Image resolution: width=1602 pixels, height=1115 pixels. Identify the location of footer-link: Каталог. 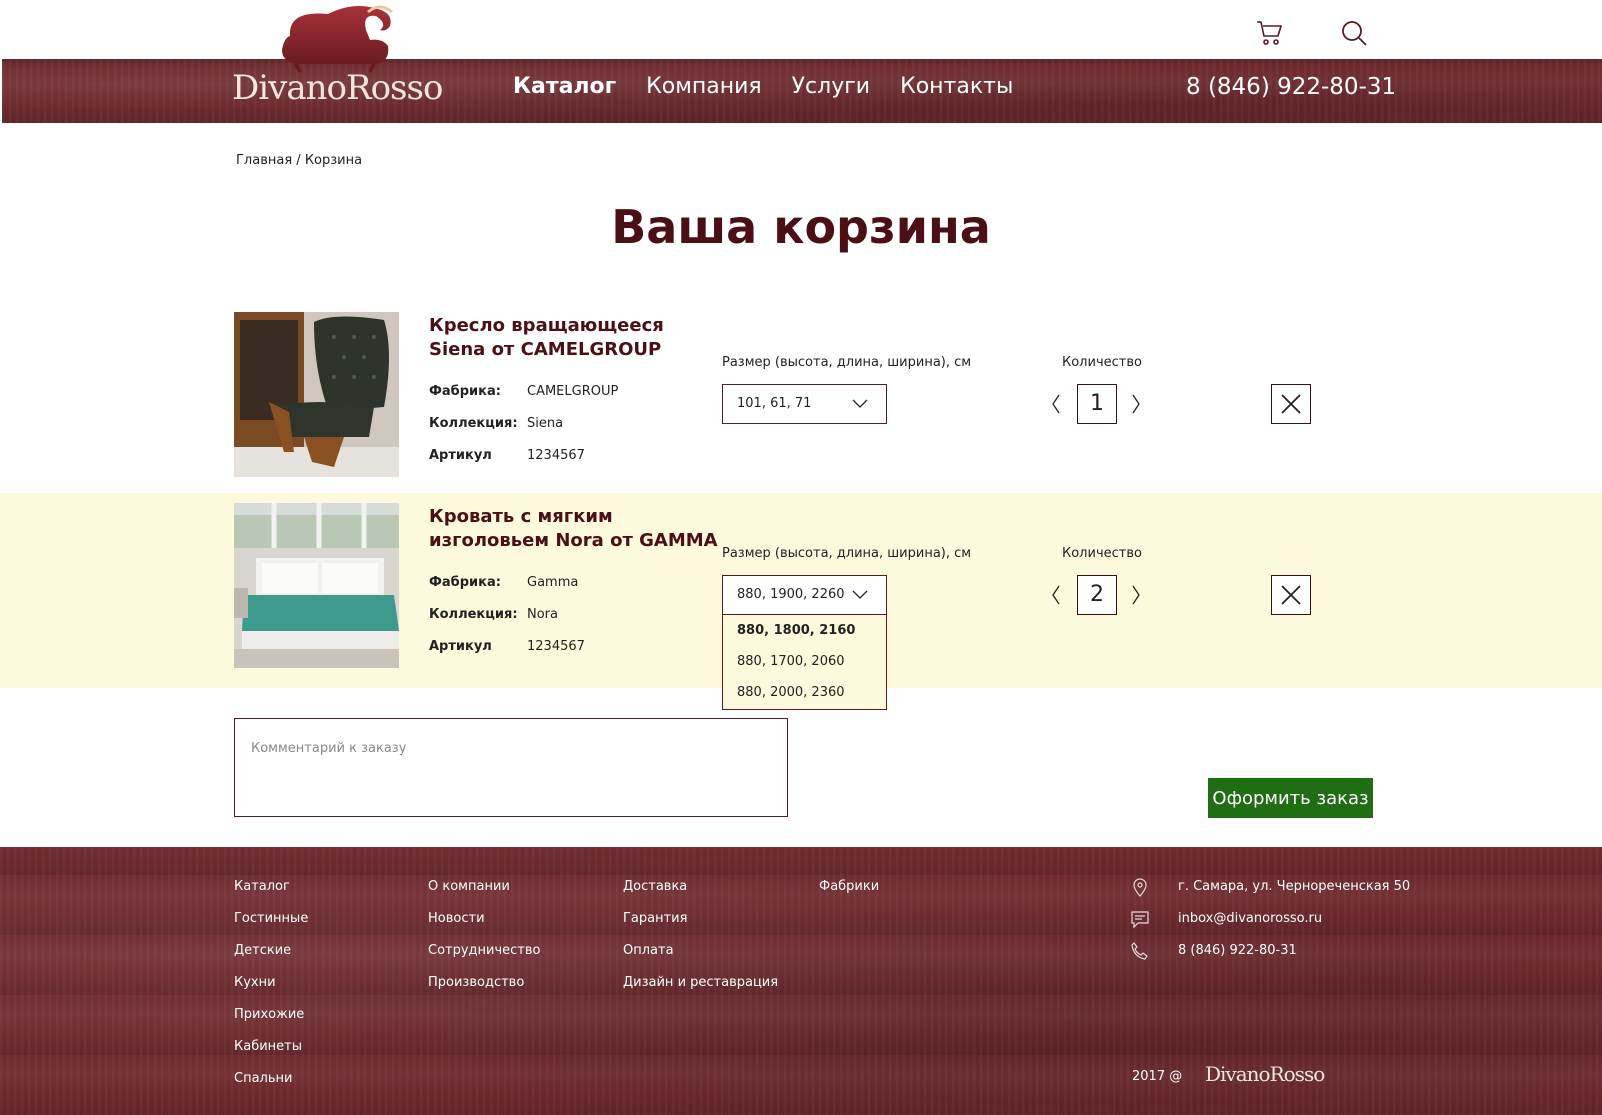
(271, 895).